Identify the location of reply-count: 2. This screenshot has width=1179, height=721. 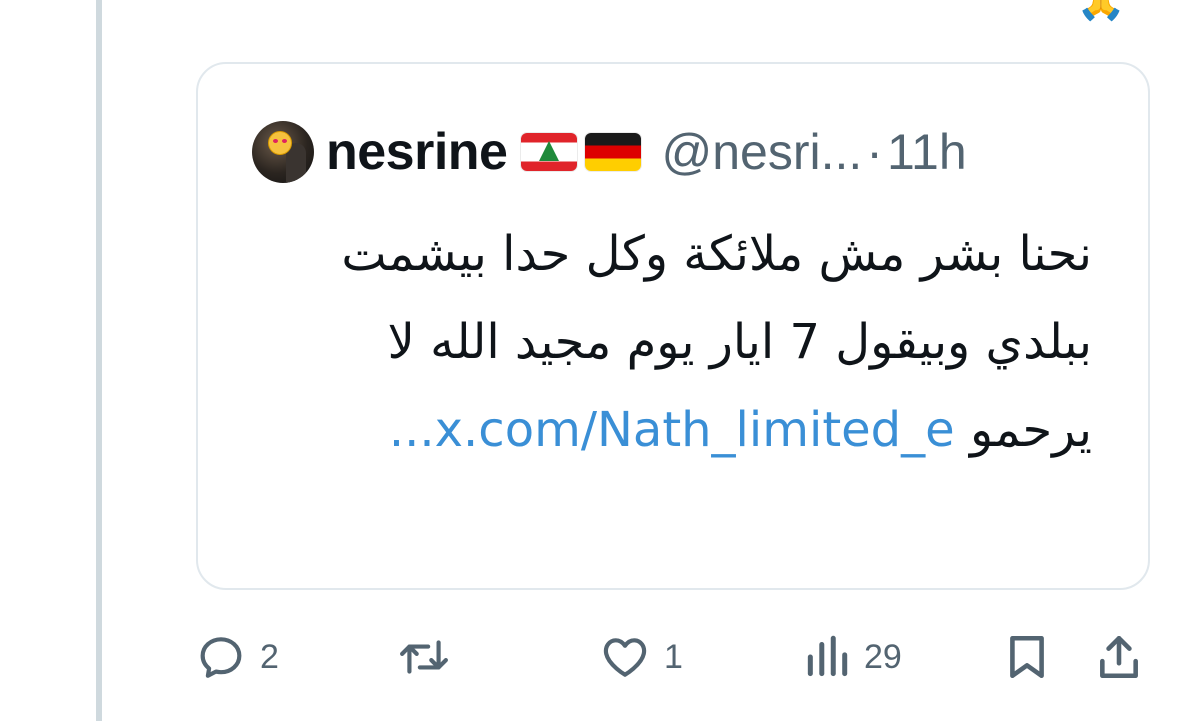
(269, 656).